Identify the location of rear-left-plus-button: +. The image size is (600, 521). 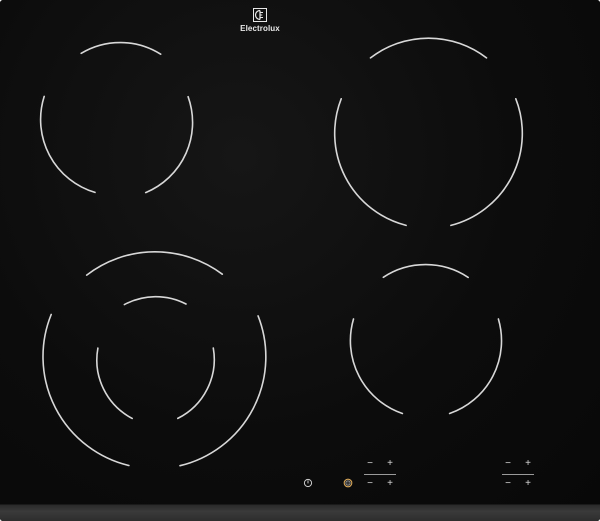
(390, 465).